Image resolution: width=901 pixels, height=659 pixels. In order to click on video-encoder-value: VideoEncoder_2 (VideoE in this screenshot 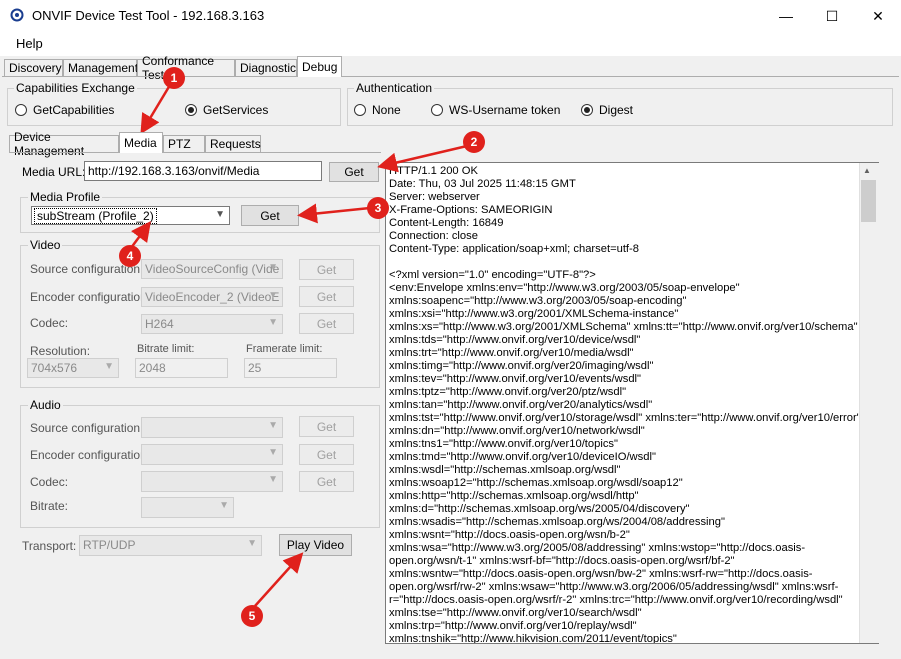, I will do `click(212, 297)`.